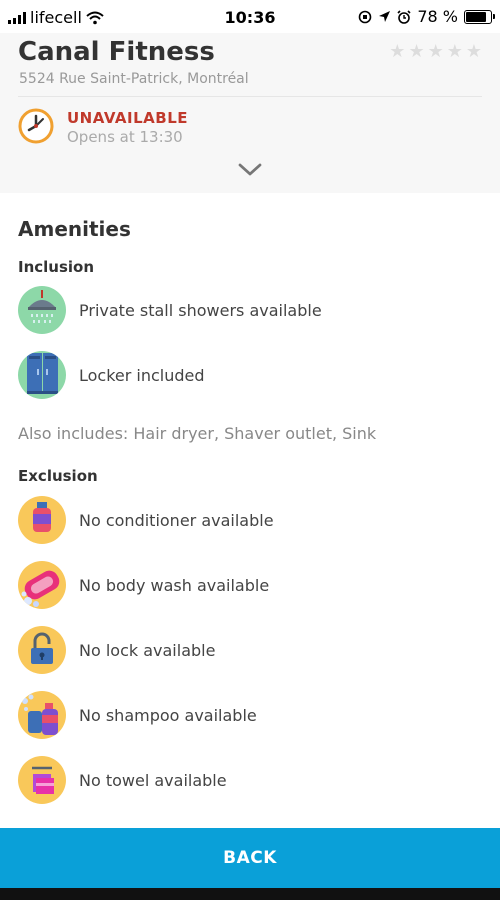 Image resolution: width=500 pixels, height=900 pixels. I want to click on rotation-lock-icon, so click(365, 16).